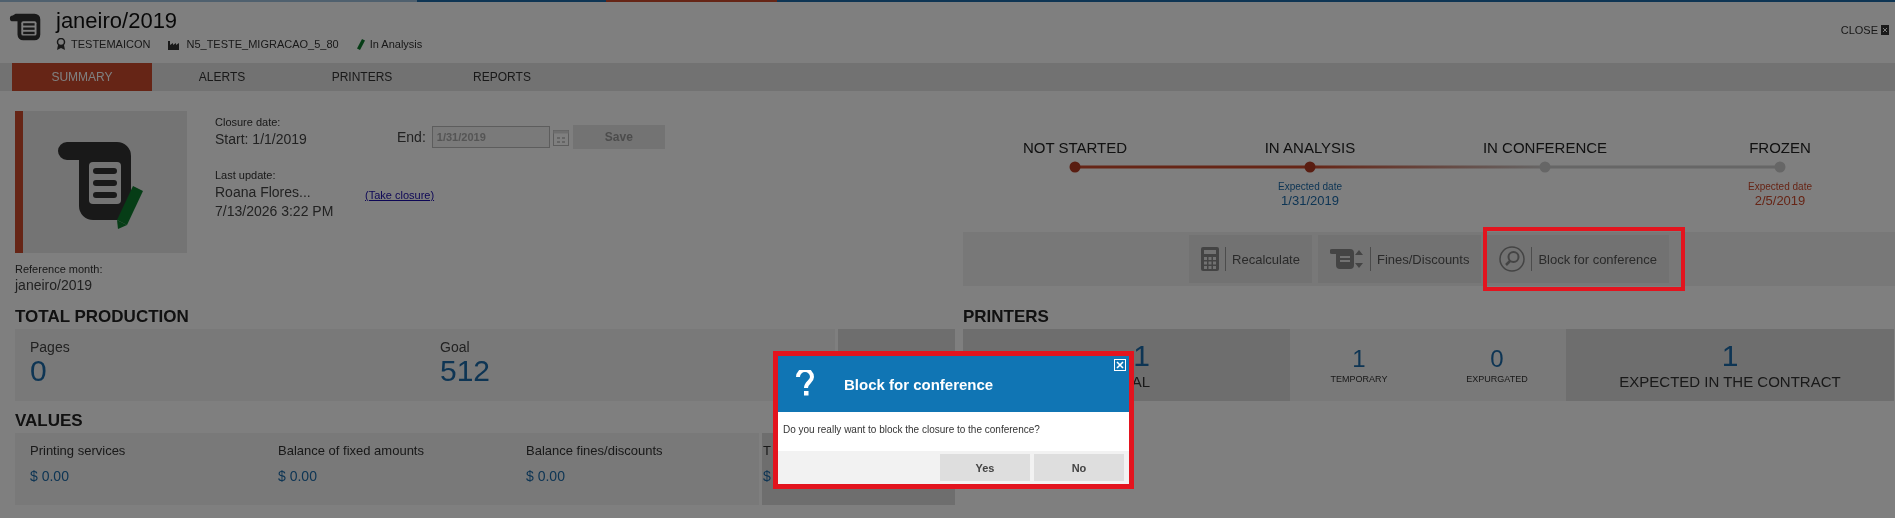 This screenshot has width=1895, height=518. What do you see at coordinates (411, 137) in the screenshot?
I see `end-label: End:` at bounding box center [411, 137].